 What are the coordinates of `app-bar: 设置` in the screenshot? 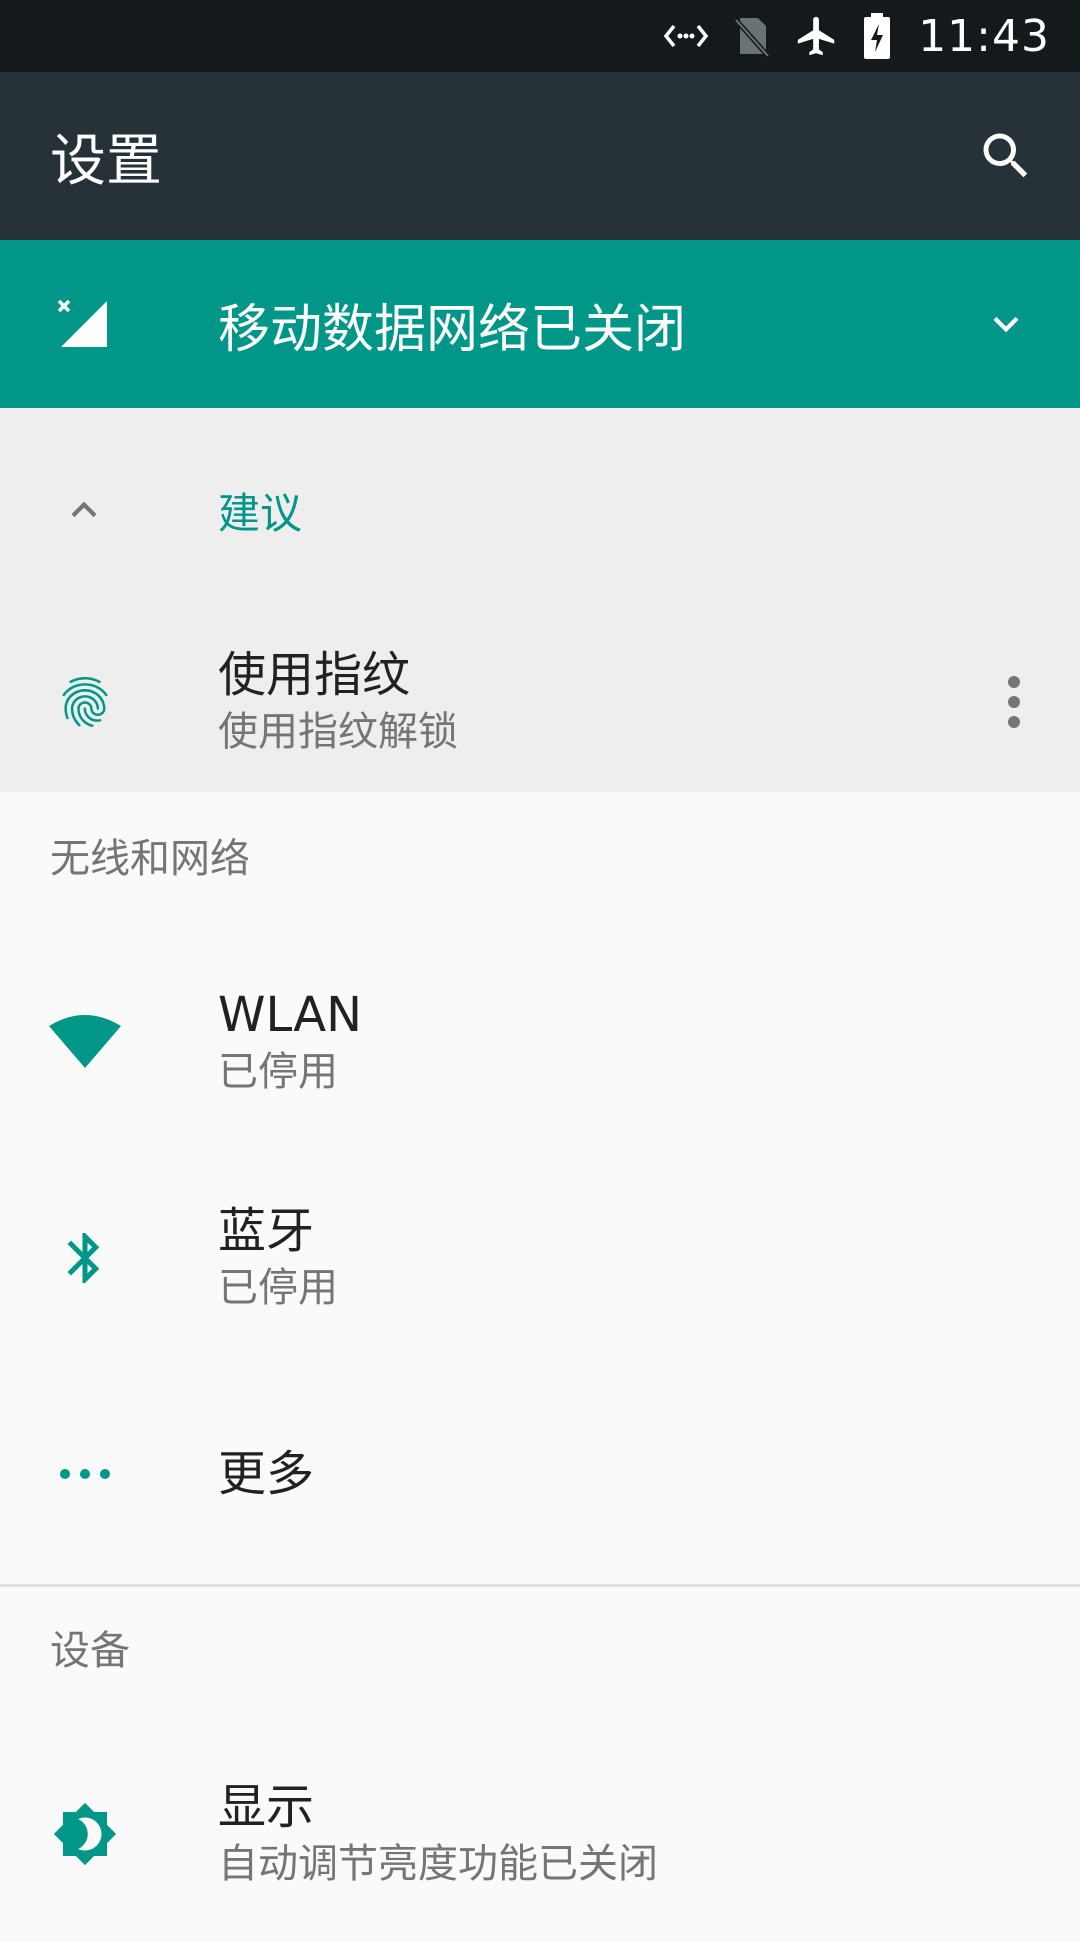 It's located at (540, 156).